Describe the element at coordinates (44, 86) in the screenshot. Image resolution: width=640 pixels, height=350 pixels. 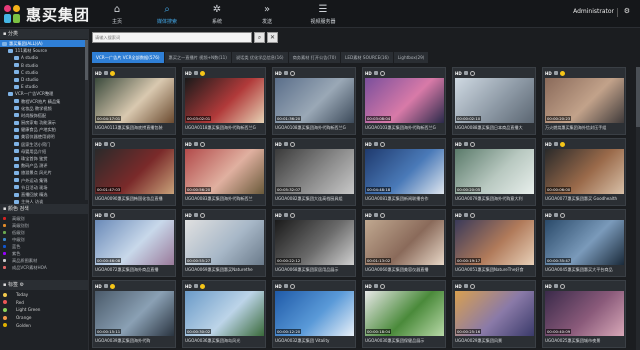
I see `tree-item: E studio` at that location.